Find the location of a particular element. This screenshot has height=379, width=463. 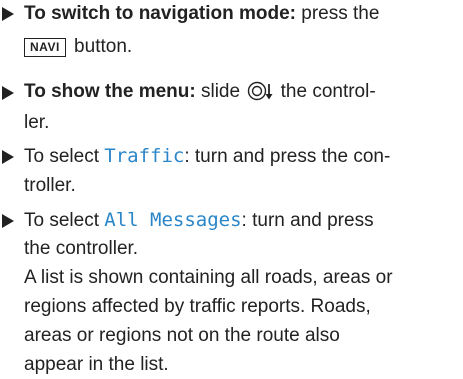

step-line: To select All Messages: turn and press is located at coordinates (199, 220).